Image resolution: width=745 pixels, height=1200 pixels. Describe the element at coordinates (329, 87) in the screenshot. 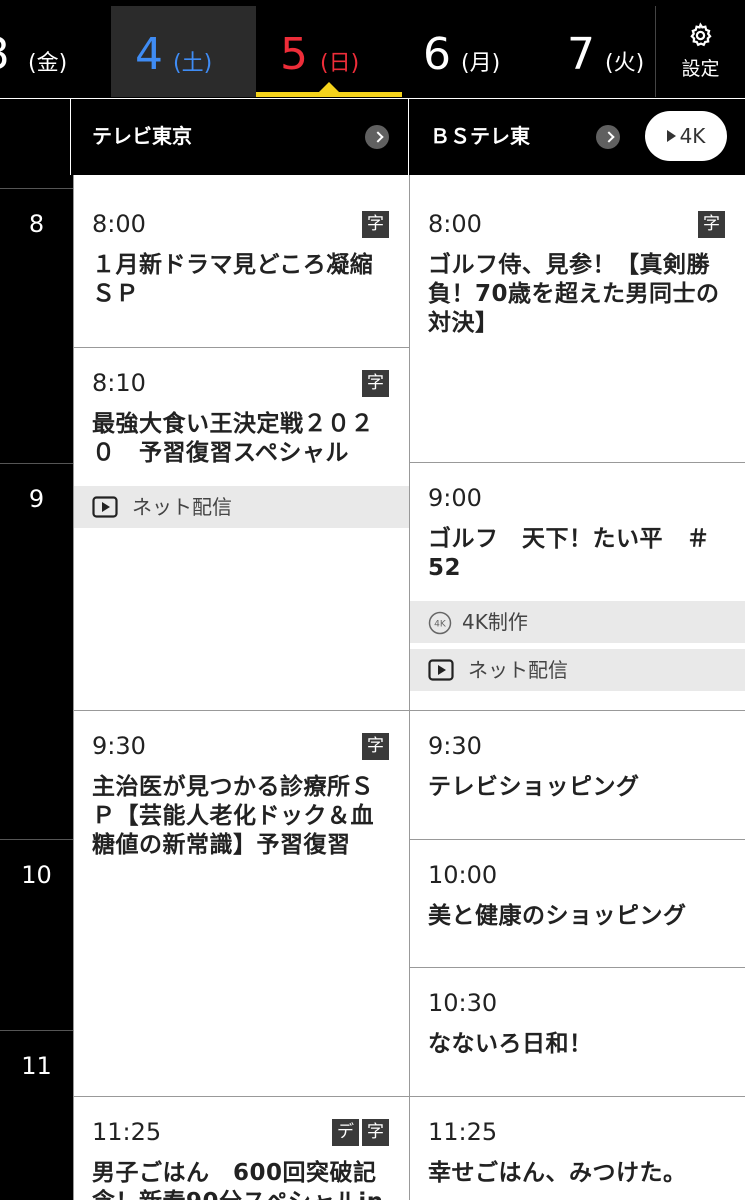

I see `selected-caret` at that location.